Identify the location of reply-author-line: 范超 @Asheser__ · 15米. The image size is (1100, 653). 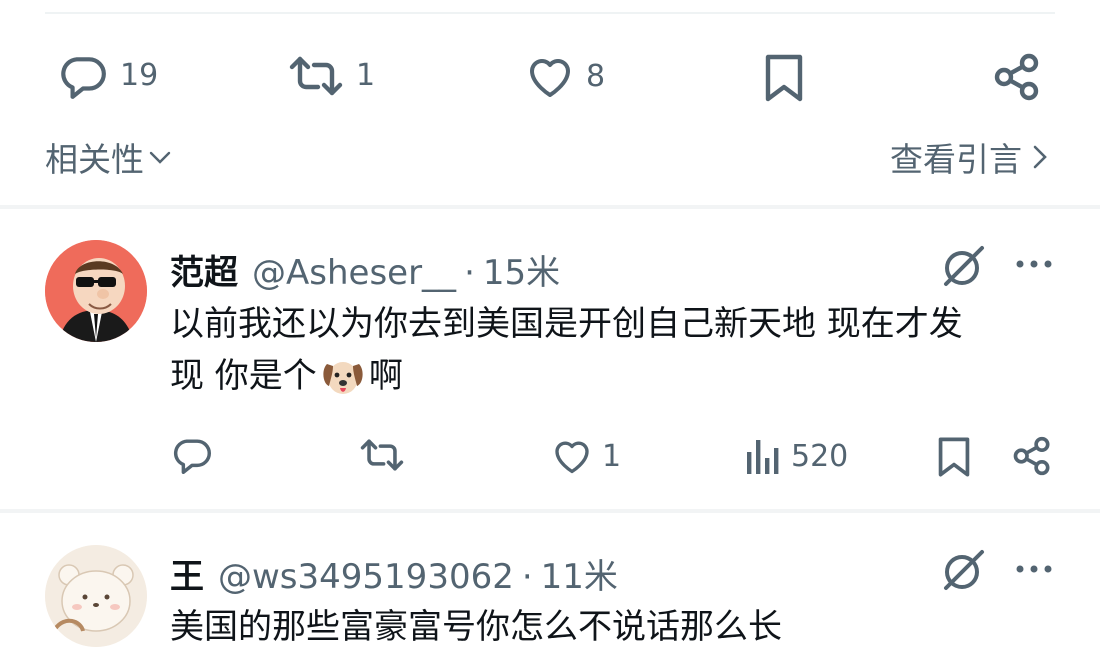
(365, 269).